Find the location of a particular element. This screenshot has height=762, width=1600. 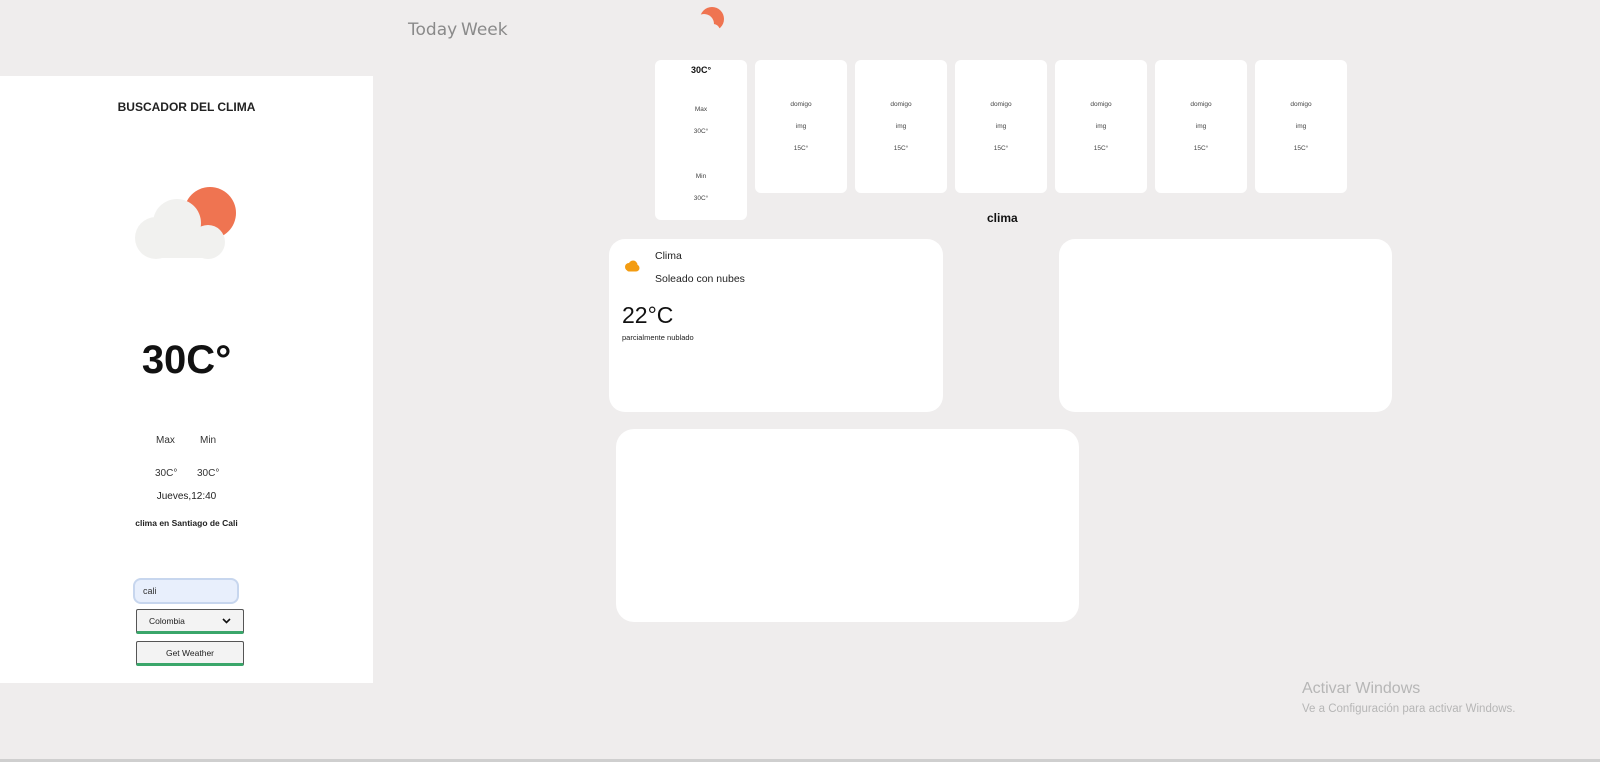

min-label: Min is located at coordinates (208, 440).